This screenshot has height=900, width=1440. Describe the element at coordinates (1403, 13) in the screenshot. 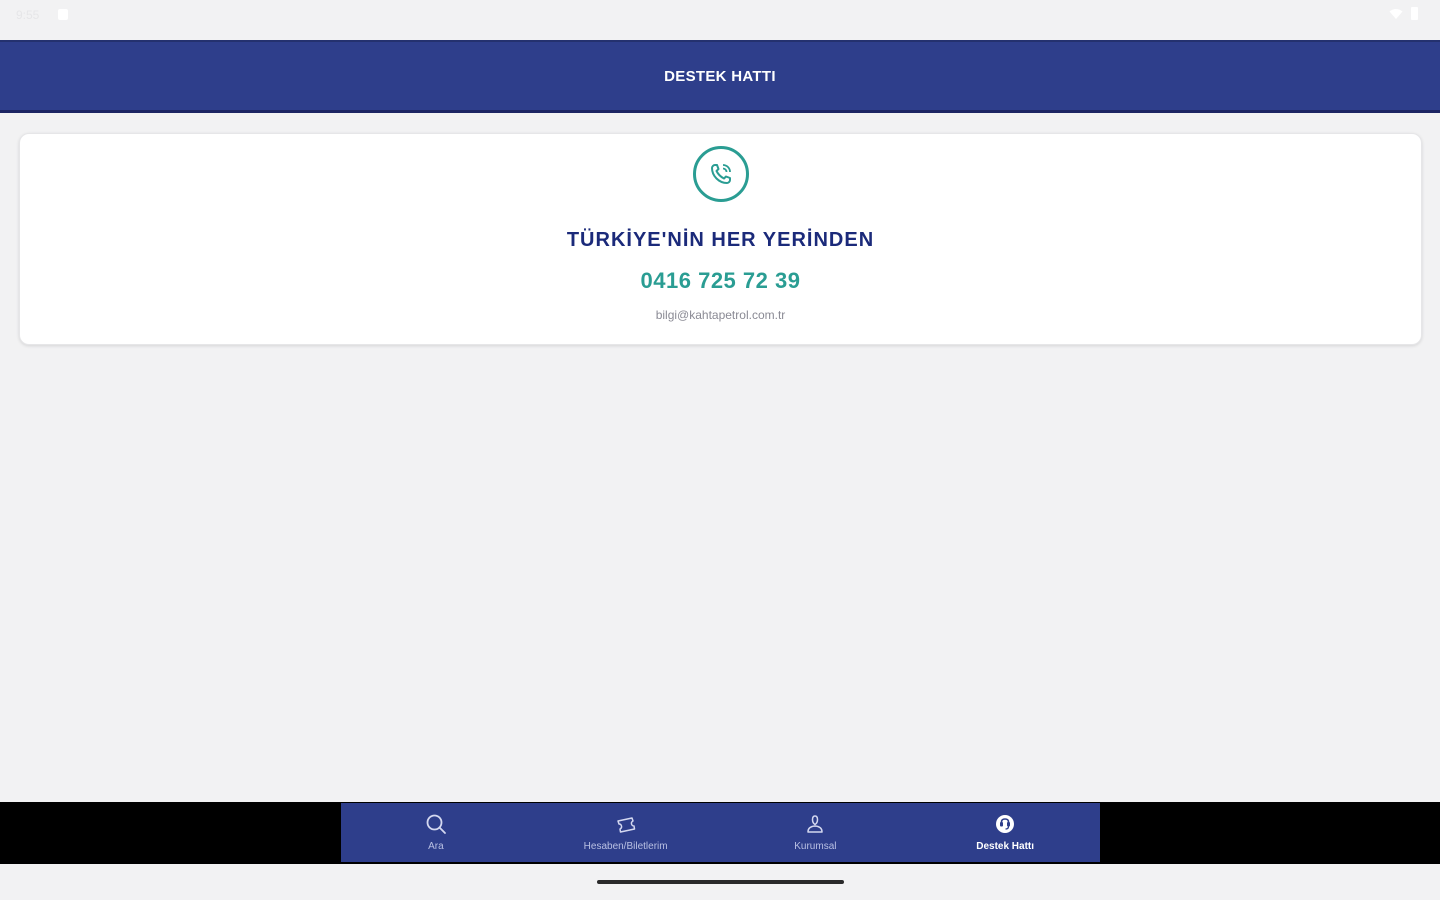

I see `status-icons` at that location.